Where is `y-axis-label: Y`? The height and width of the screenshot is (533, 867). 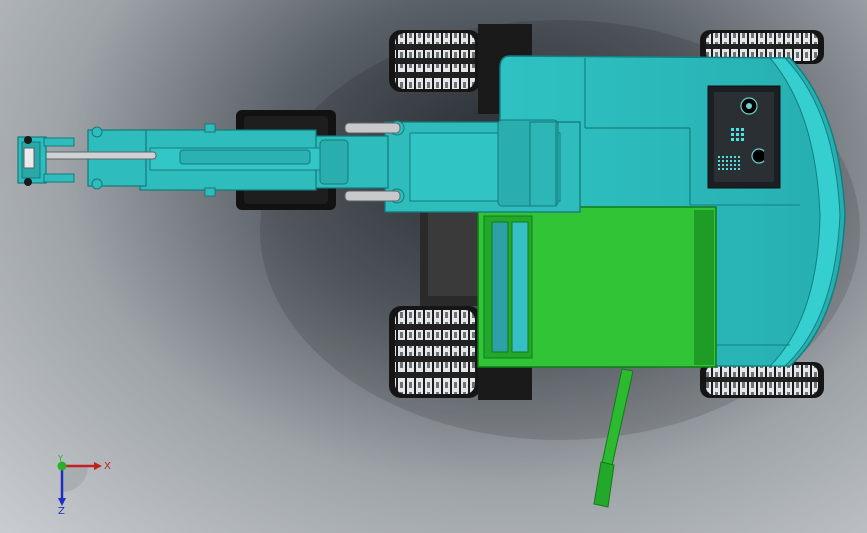
y-axis-label: Y is located at coordinates (60, 458).